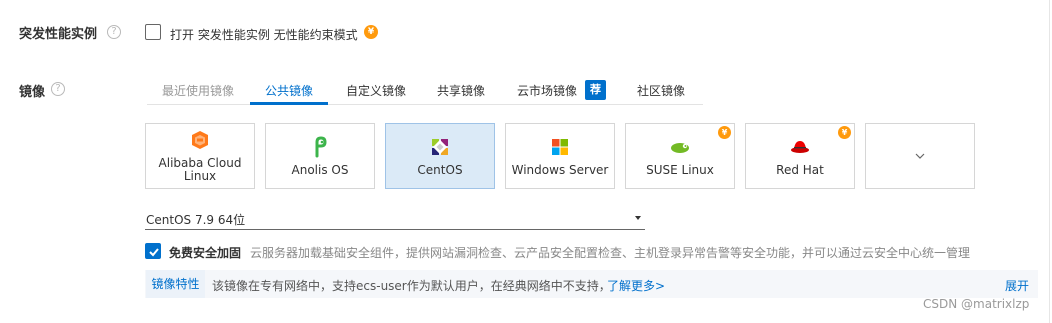  I want to click on price-coin-icon: ¥, so click(371, 32).